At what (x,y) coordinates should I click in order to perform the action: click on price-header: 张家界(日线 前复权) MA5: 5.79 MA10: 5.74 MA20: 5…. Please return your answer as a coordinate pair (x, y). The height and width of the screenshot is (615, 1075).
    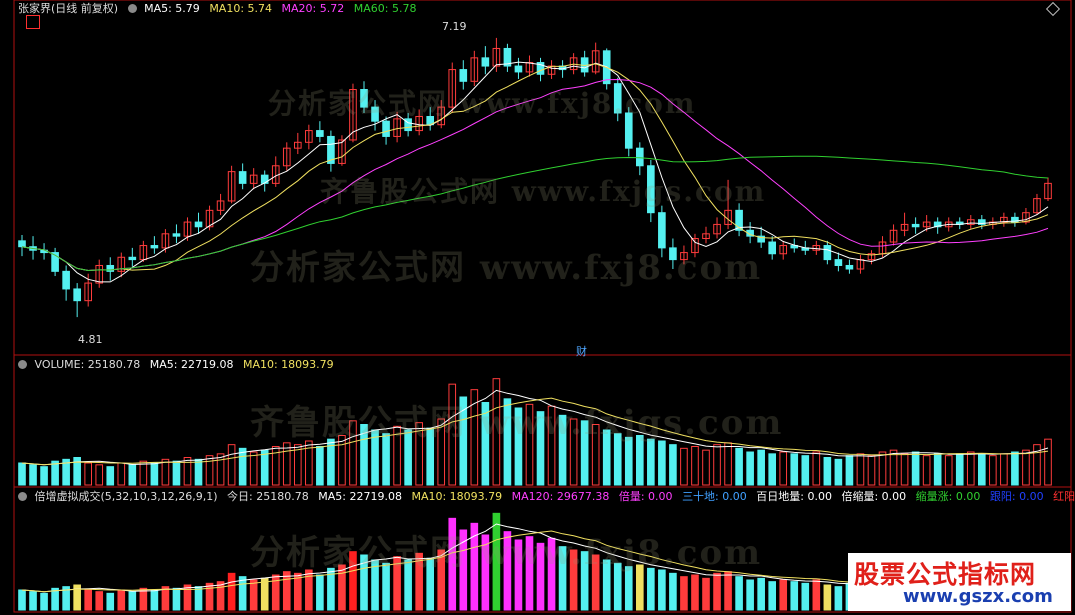
    Looking at the image, I should click on (220, 9).